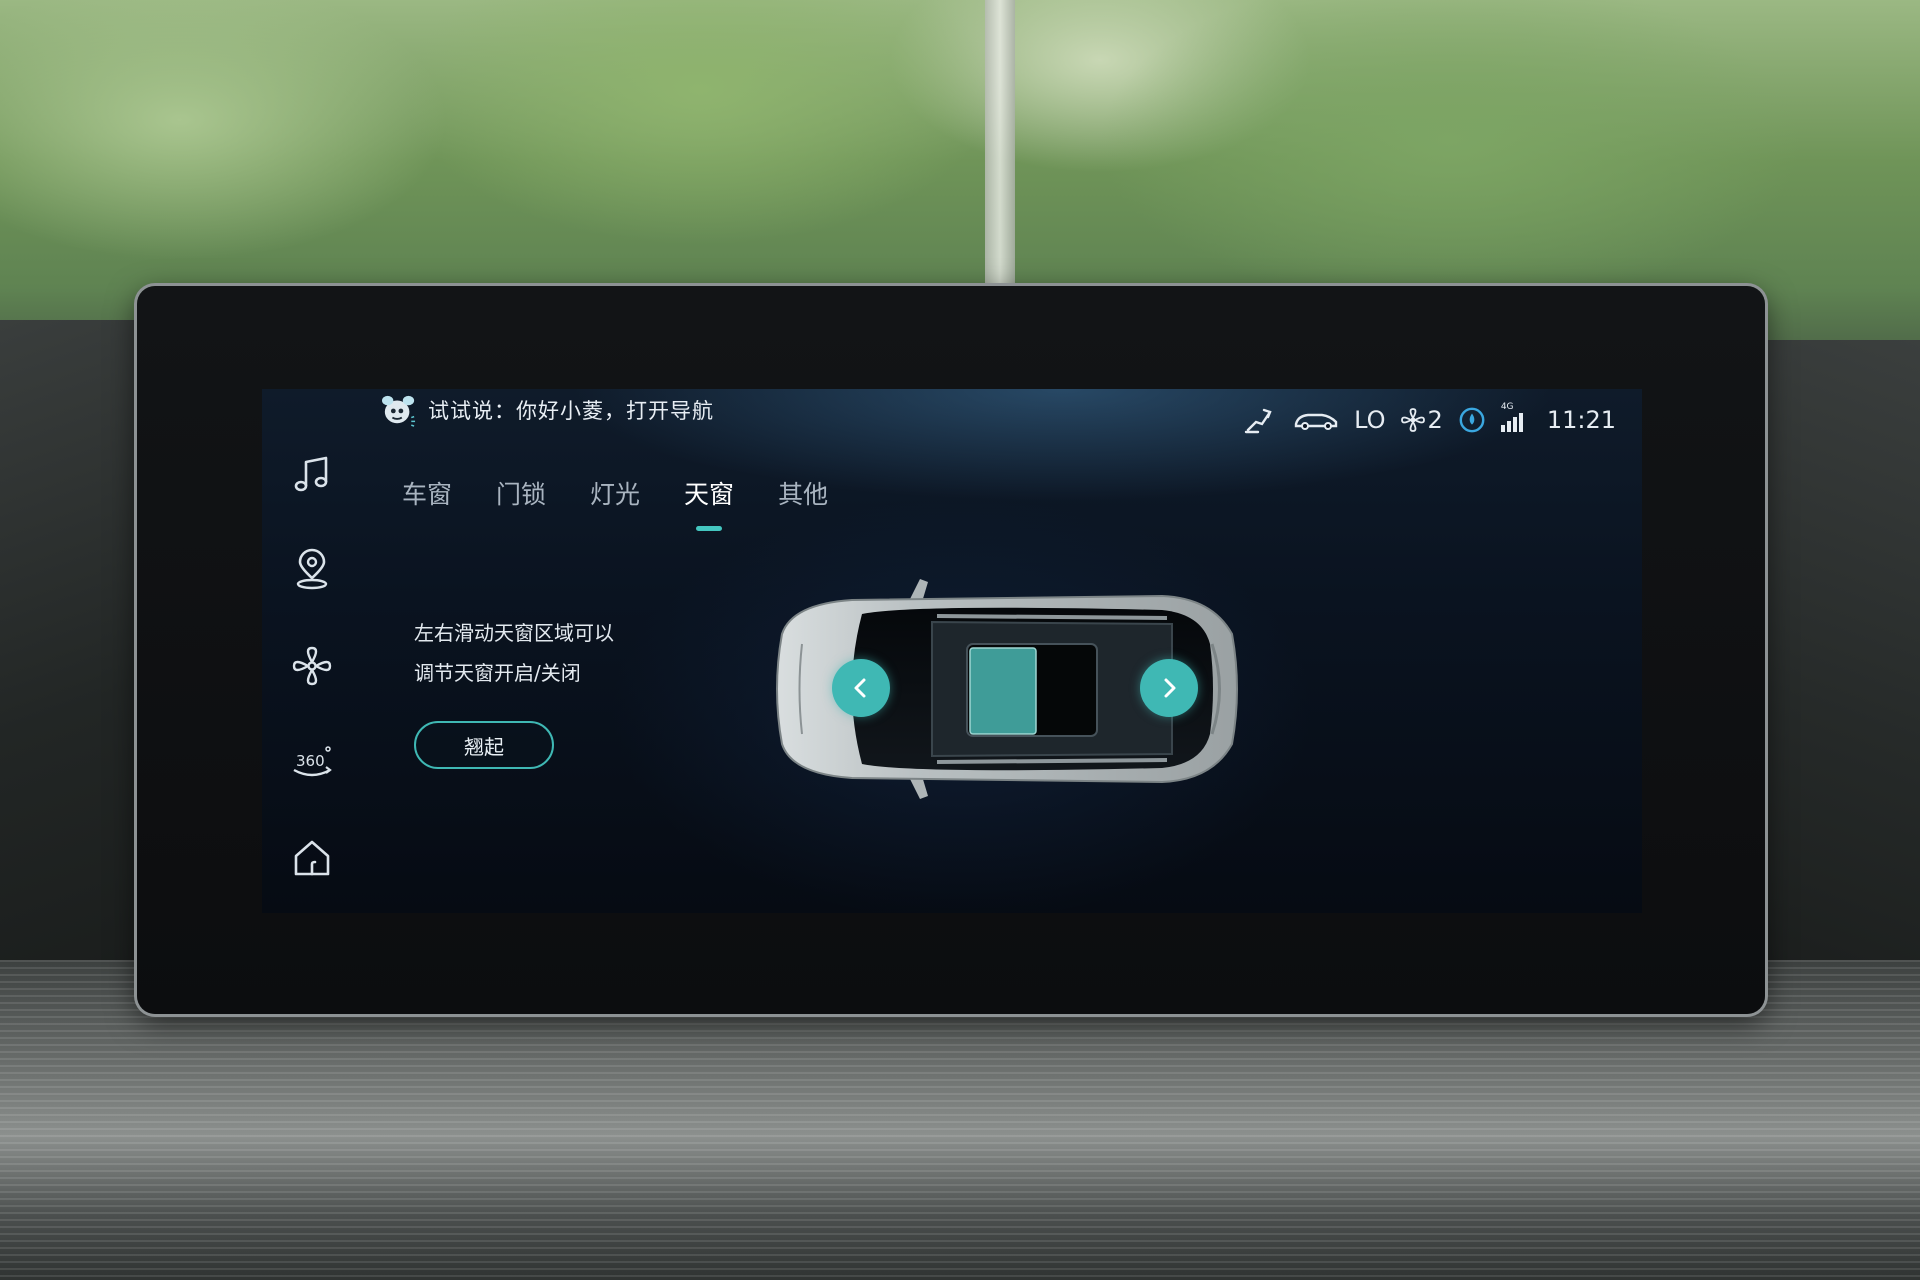 The height and width of the screenshot is (1280, 1920). I want to click on fan-speed-indicator: 2, so click(1421, 420).